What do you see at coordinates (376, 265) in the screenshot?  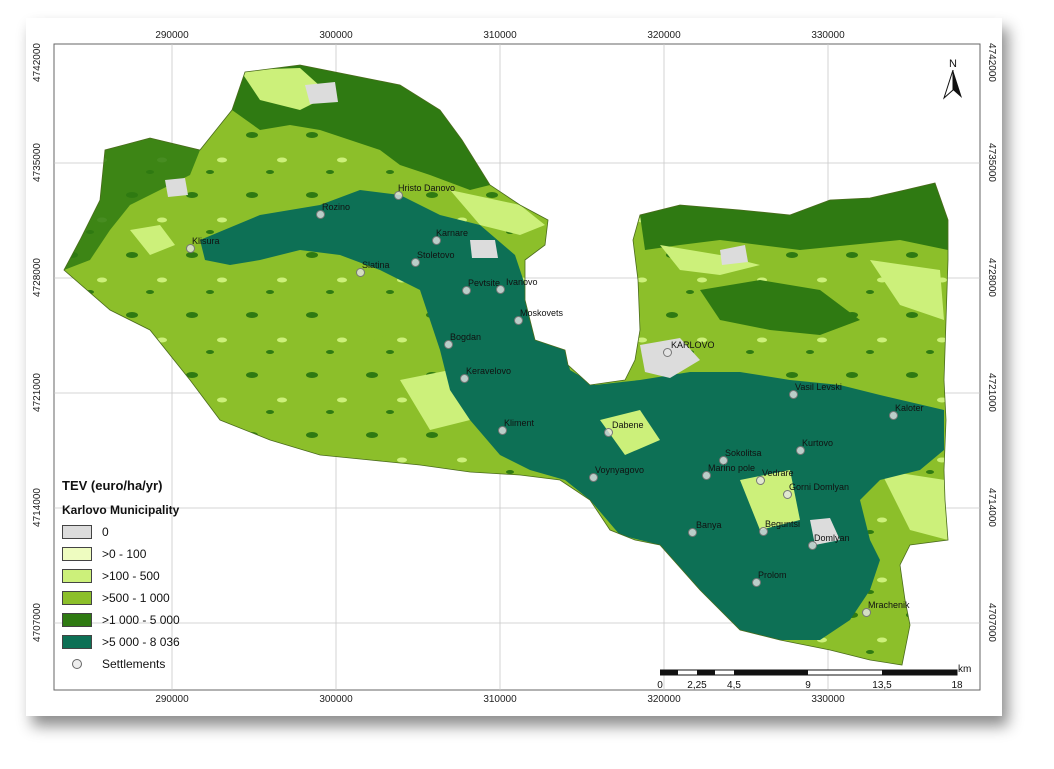 I see `settlement-label: Slatina` at bounding box center [376, 265].